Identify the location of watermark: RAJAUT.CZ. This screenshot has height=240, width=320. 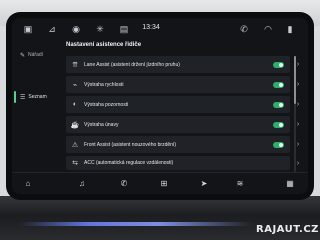
(287, 229).